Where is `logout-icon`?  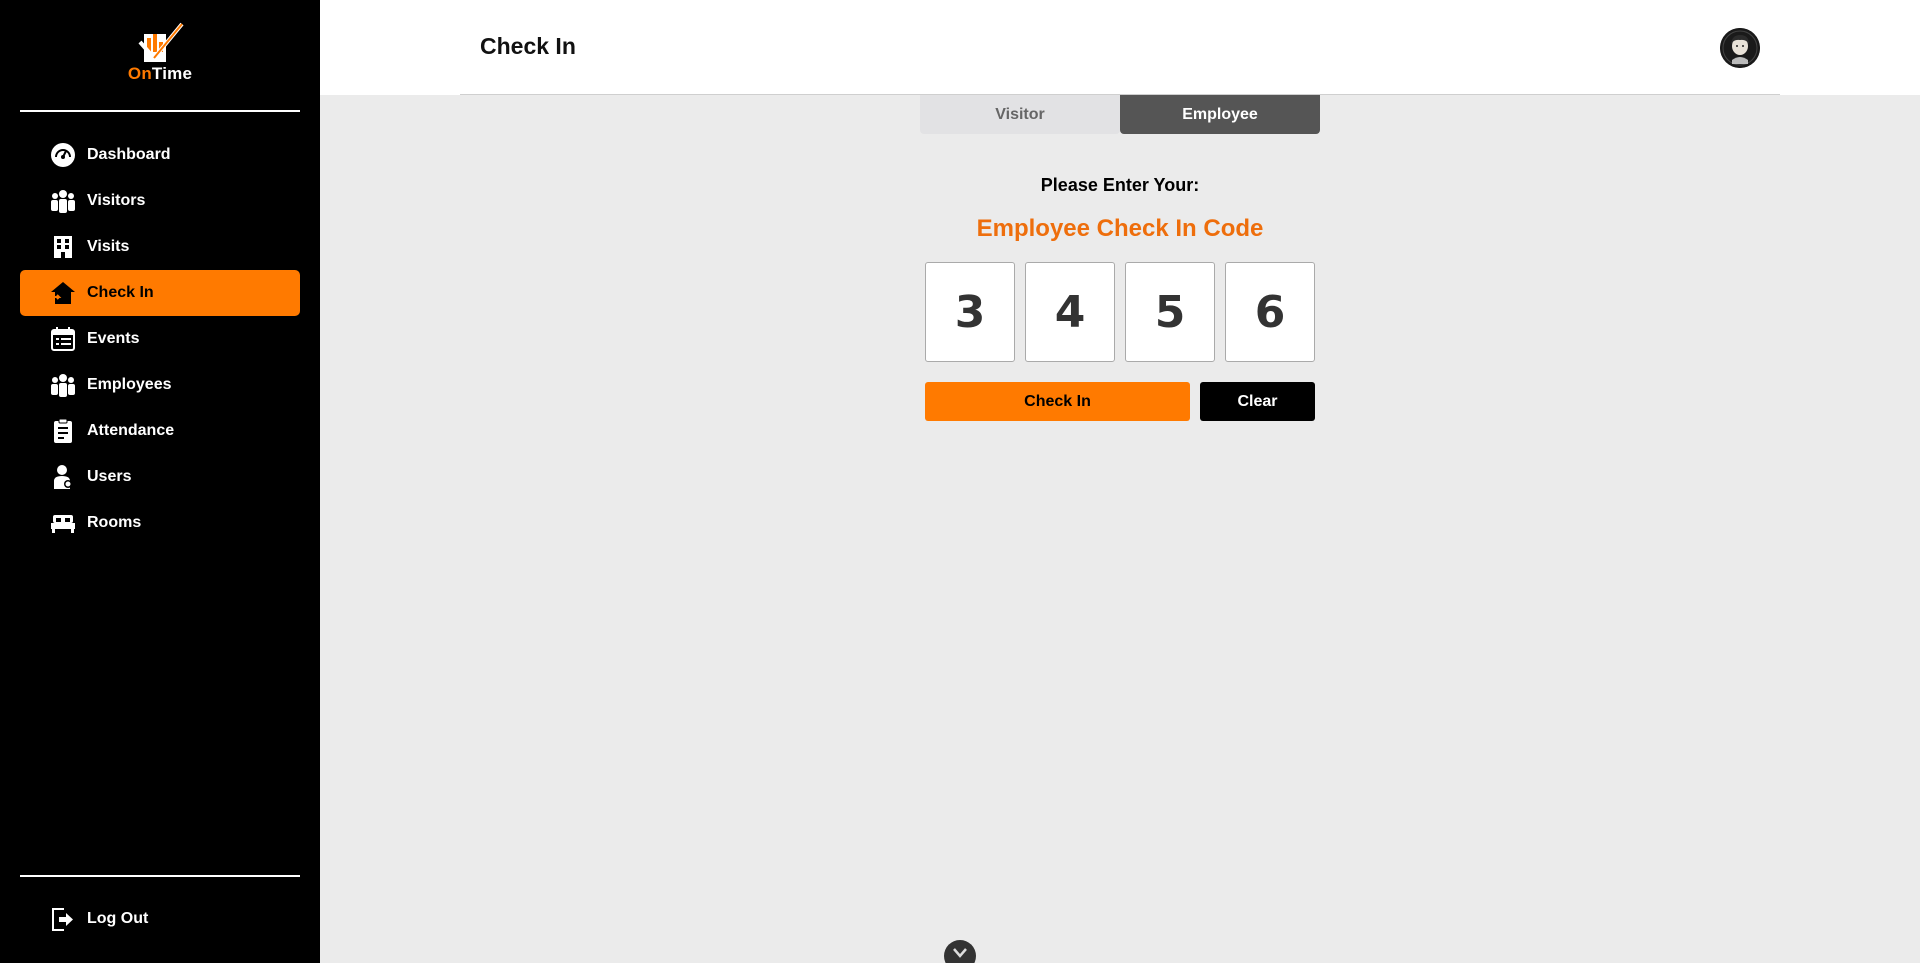 logout-icon is located at coordinates (63, 919).